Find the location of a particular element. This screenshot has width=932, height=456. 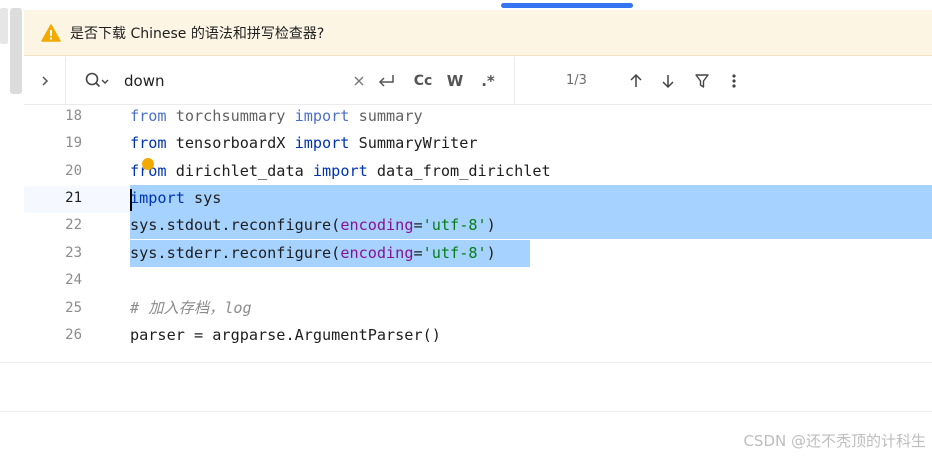

code-text: sys.stderr.reconfigure(encoding='utf-8') is located at coordinates (313, 253).